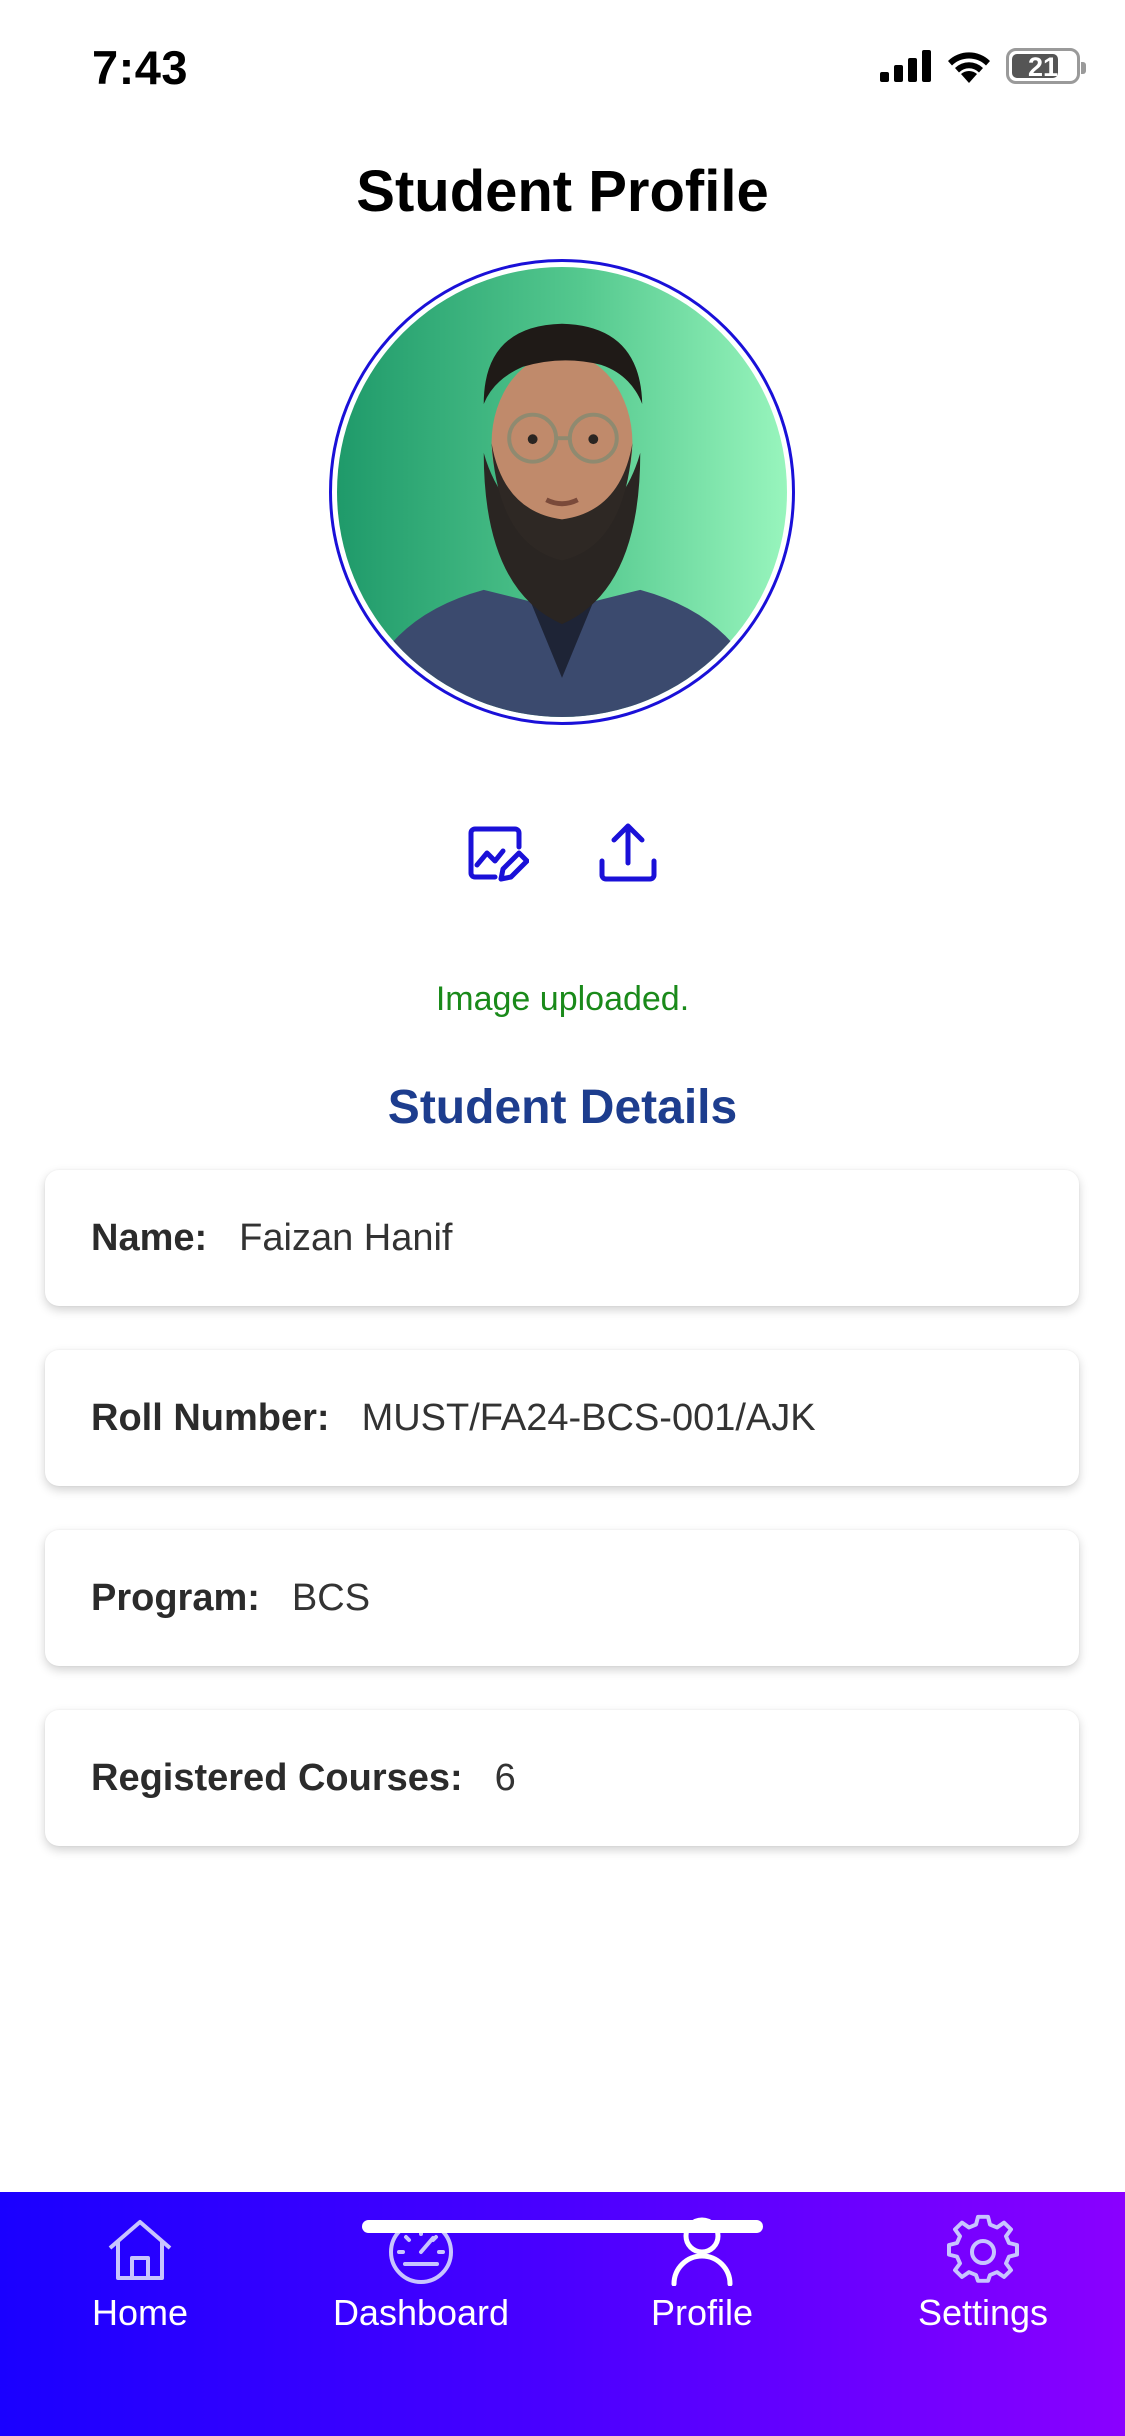 The image size is (1125, 2436). What do you see at coordinates (505, 1777) in the screenshot?
I see `detail-value: 6` at bounding box center [505, 1777].